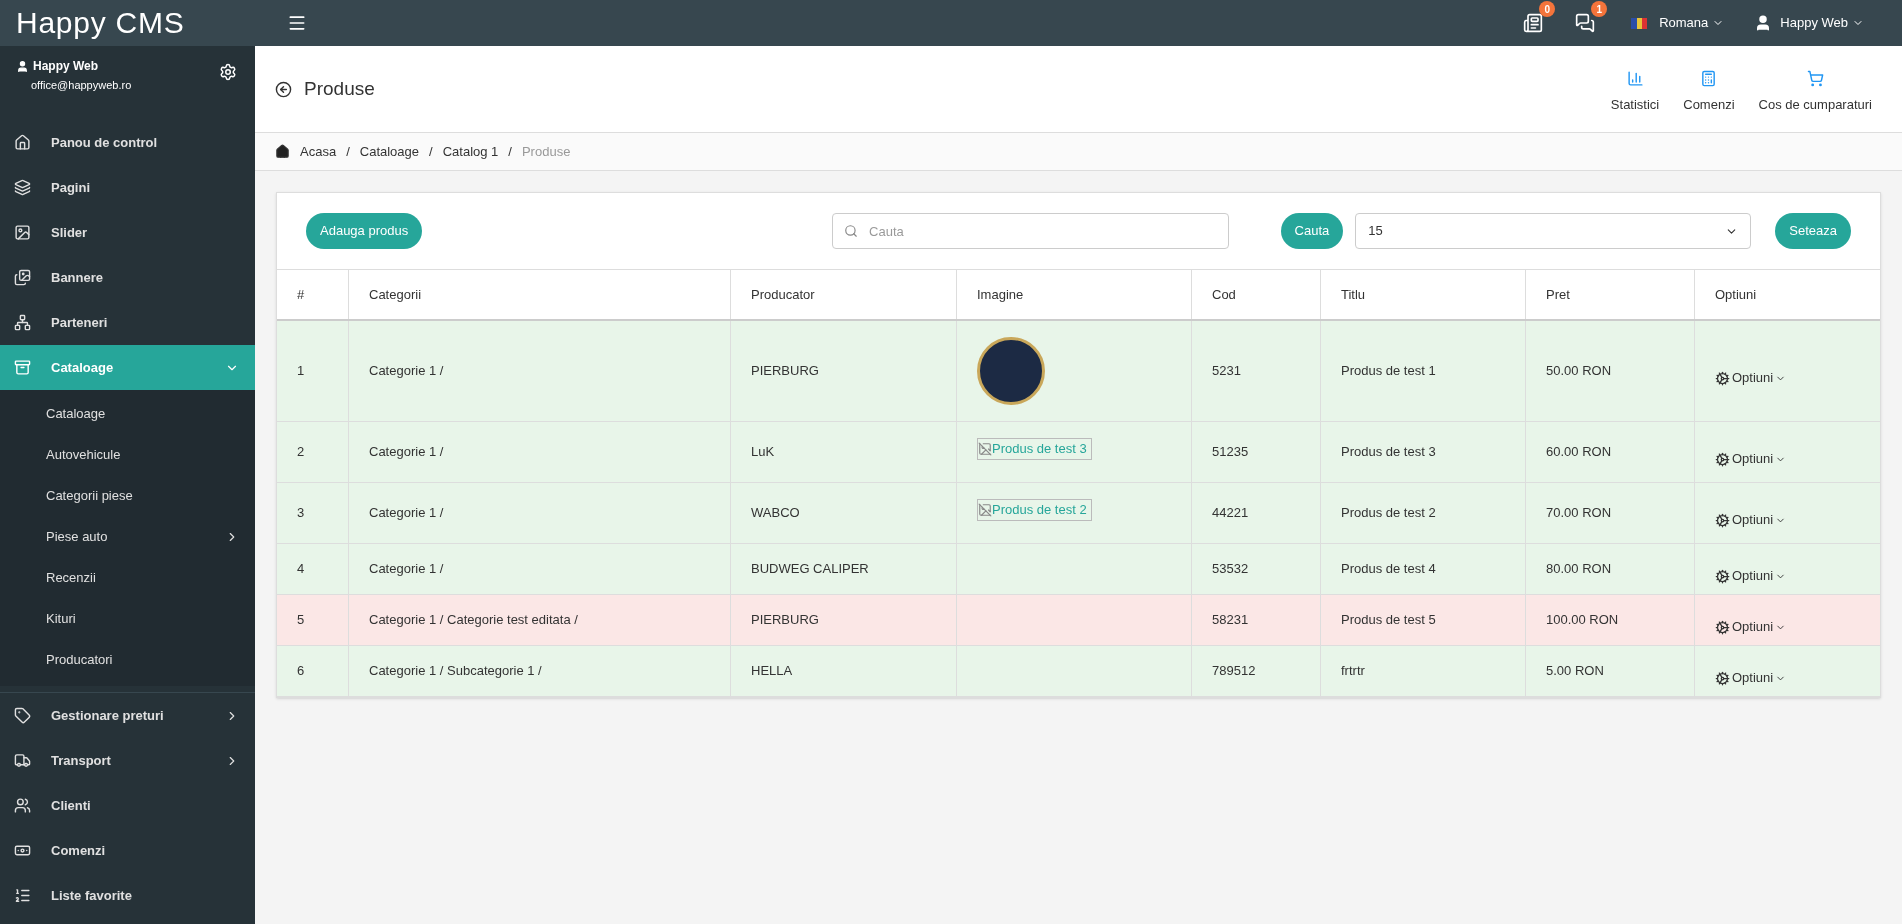  What do you see at coordinates (1822, 23) in the screenshot?
I see `user-menu: Happy Web` at bounding box center [1822, 23].